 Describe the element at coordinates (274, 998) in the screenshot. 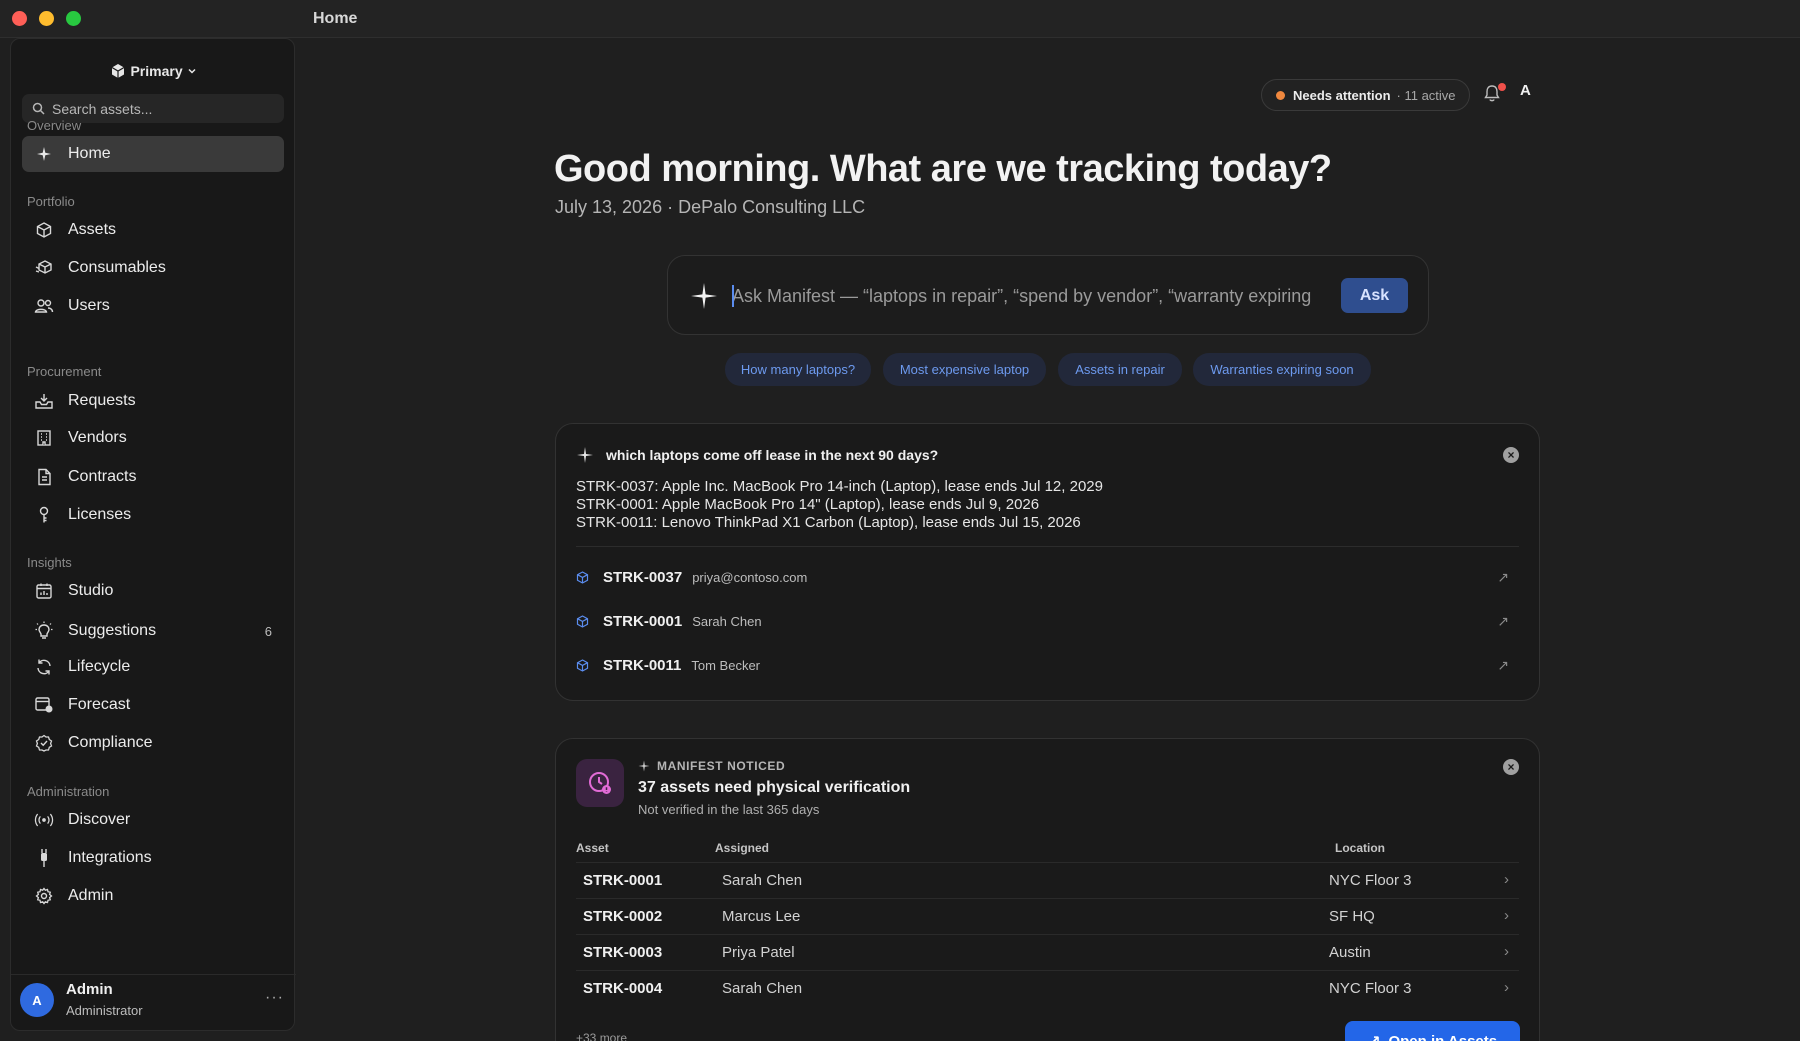

I see `more-options-button: ···` at that location.